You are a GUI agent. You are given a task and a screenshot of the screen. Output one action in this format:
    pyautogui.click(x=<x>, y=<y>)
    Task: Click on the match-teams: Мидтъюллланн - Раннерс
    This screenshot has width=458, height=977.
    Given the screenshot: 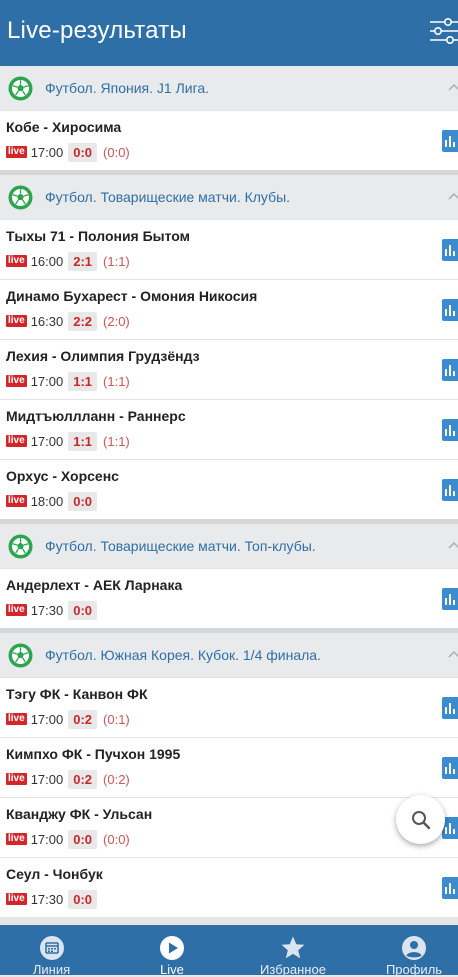 What is the action you would take?
    pyautogui.click(x=96, y=416)
    